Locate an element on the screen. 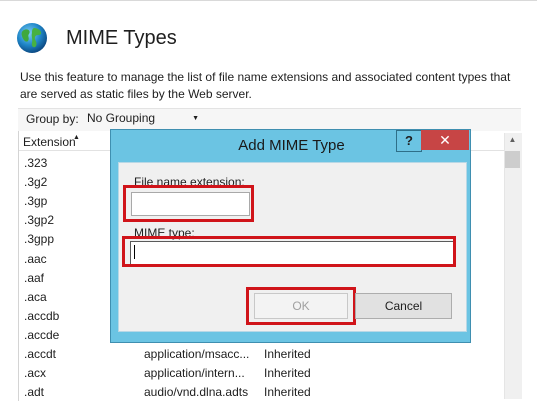 Image resolution: width=537 pixels, height=401 pixels. sort-ascending-icon: ▲ is located at coordinates (76, 137).